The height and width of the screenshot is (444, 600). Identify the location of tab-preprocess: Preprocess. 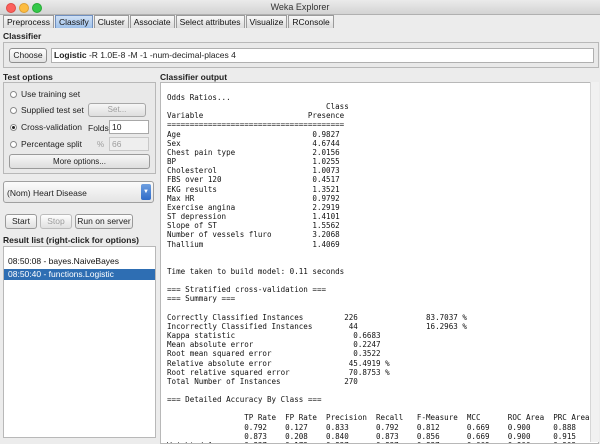
(28, 21).